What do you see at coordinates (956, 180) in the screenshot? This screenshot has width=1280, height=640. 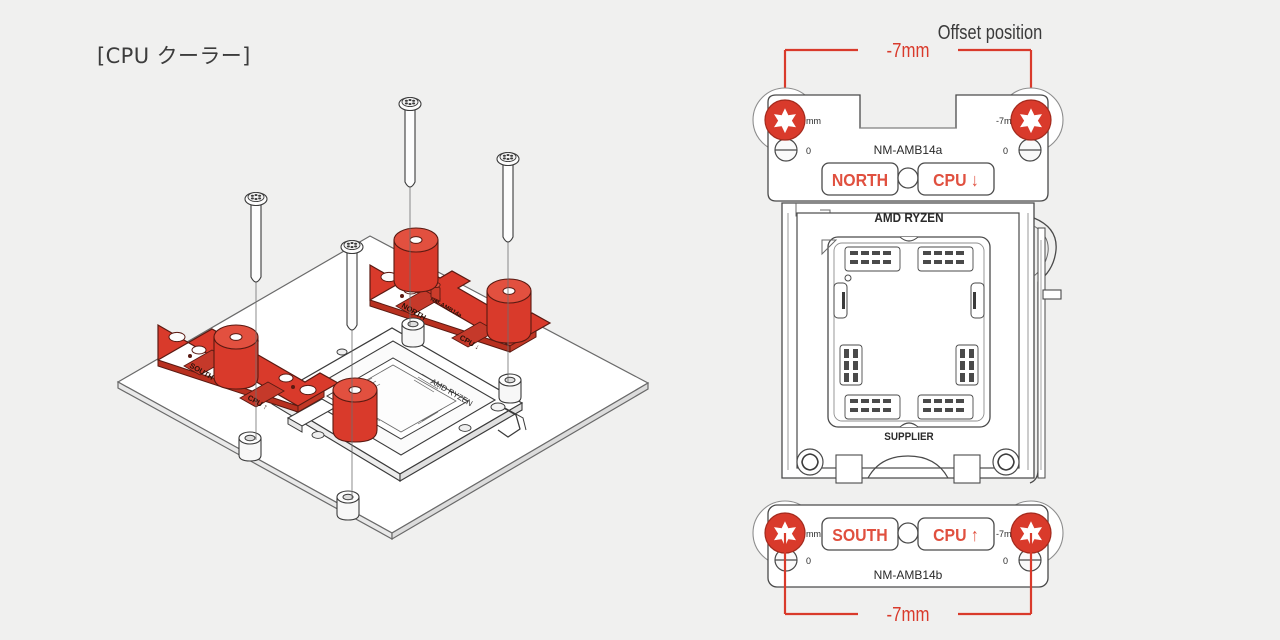 I see `bracket-top-cpu-label: CPU ↓` at bounding box center [956, 180].